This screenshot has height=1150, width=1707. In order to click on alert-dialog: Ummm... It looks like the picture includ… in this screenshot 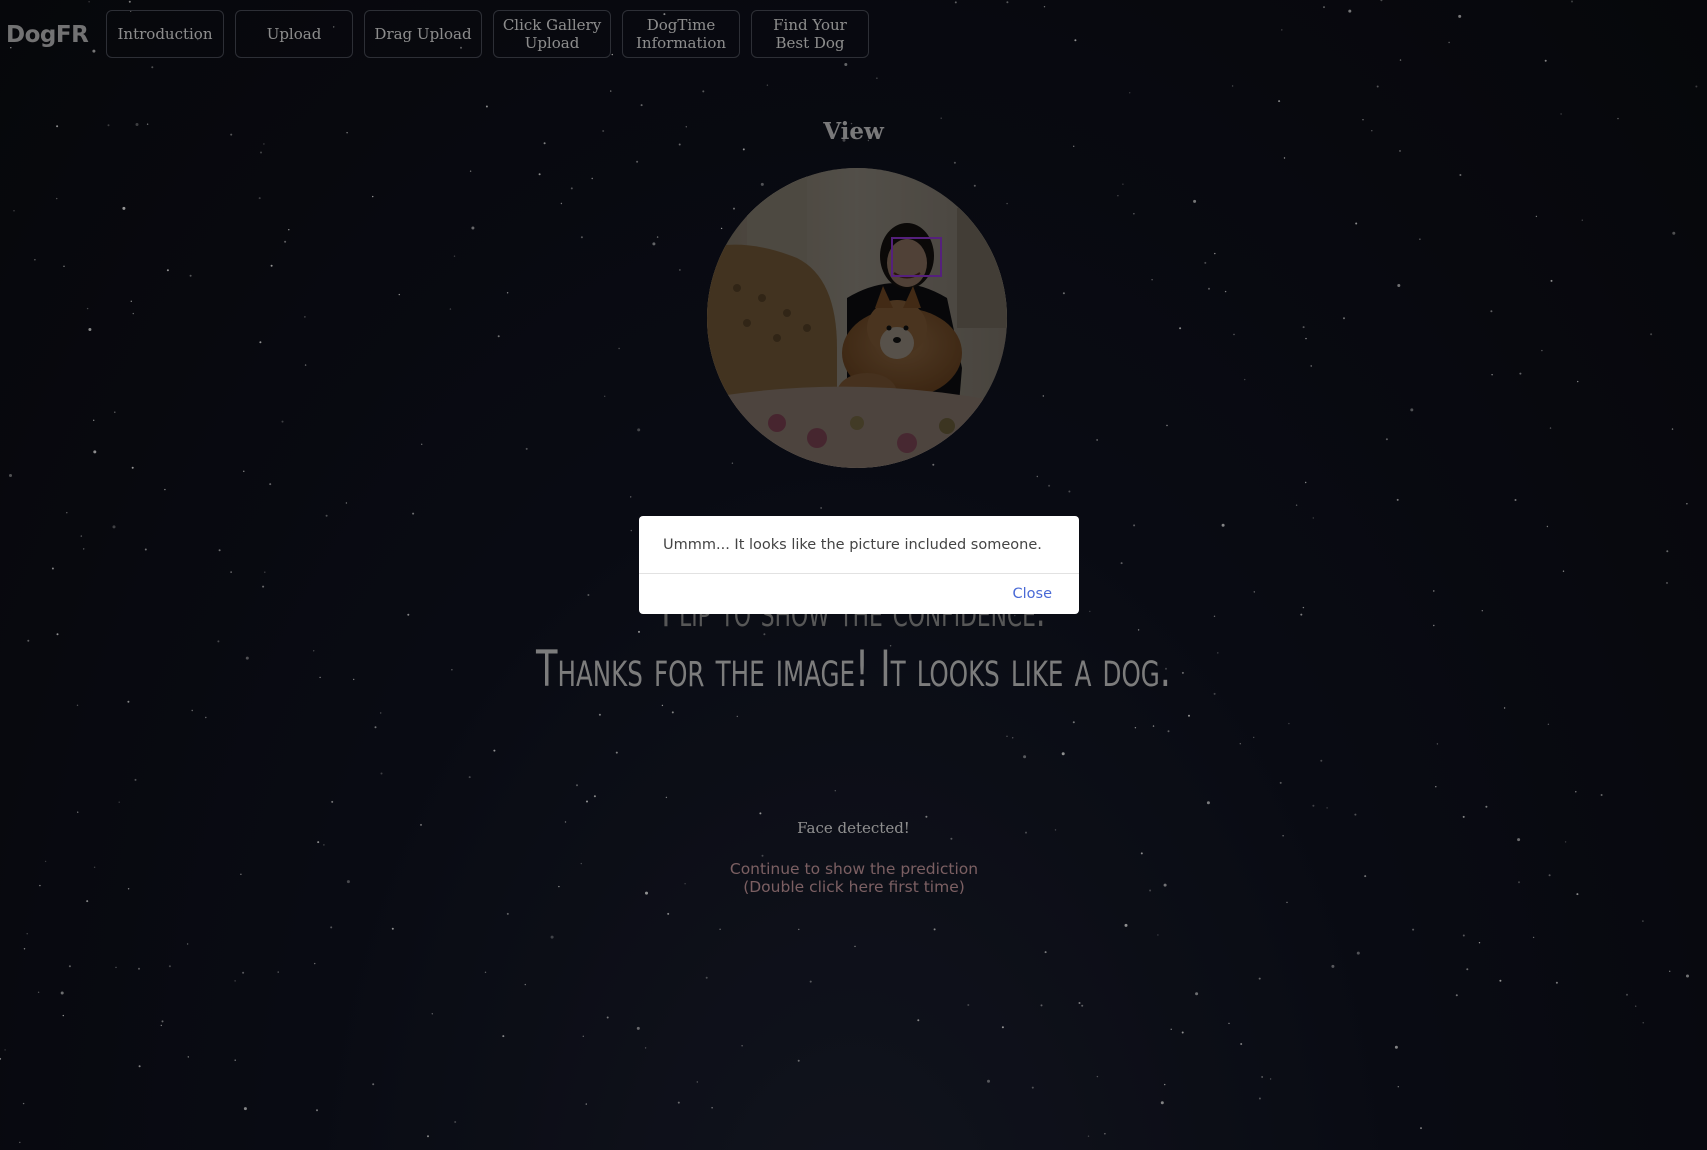, I will do `click(859, 565)`.